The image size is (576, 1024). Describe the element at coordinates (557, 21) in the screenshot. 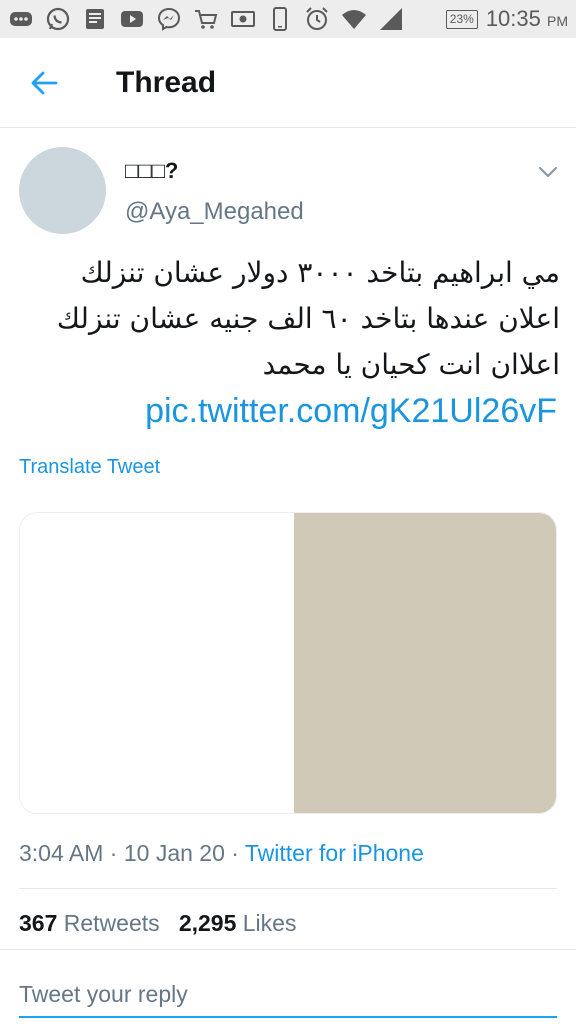

I see `clock-ampm: PM` at that location.